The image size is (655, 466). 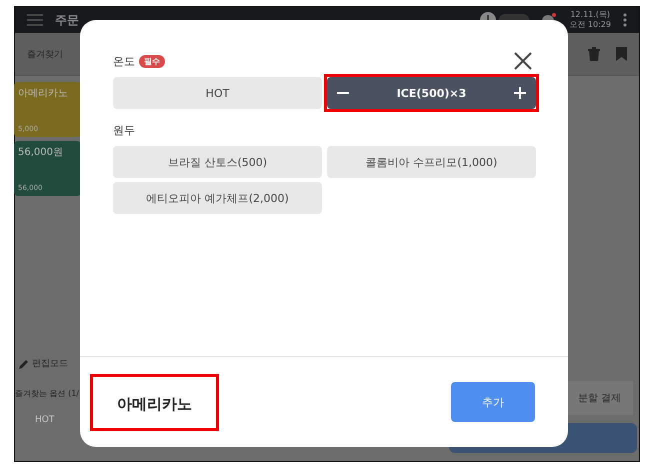 I want to click on edit-mode-link: 편집모드, so click(x=50, y=363).